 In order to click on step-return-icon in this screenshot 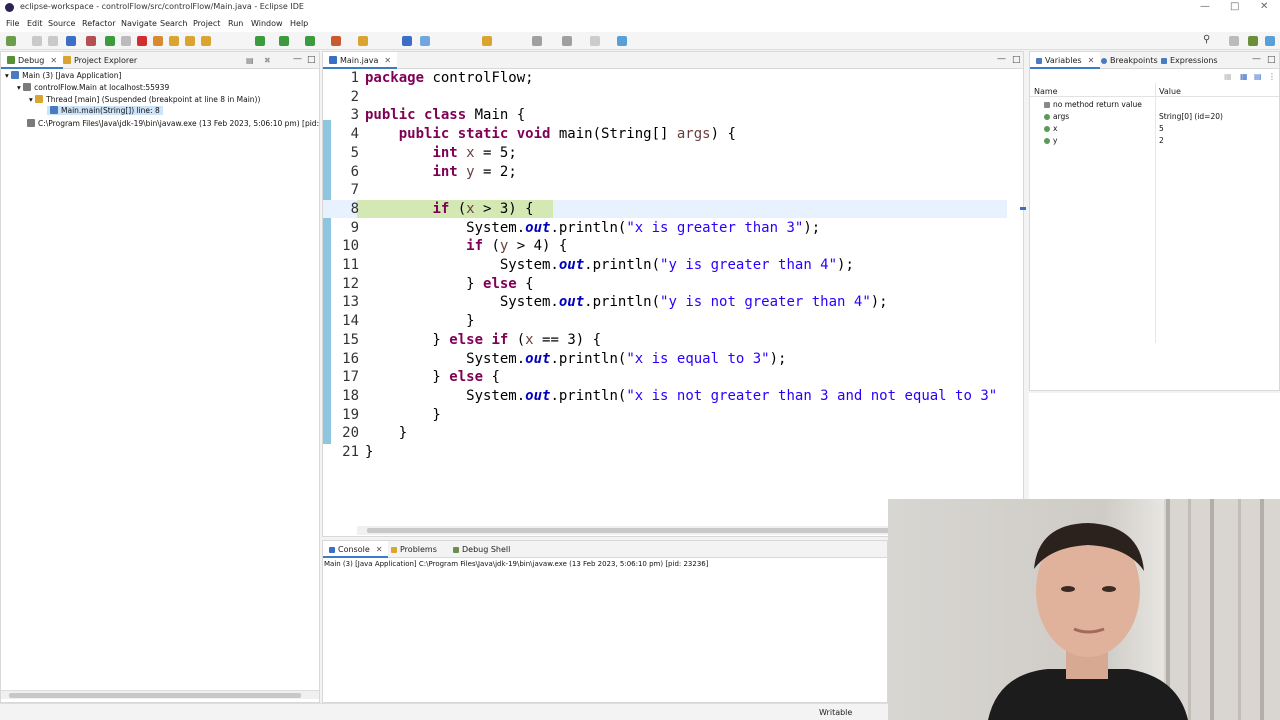, I will do `click(206, 41)`.